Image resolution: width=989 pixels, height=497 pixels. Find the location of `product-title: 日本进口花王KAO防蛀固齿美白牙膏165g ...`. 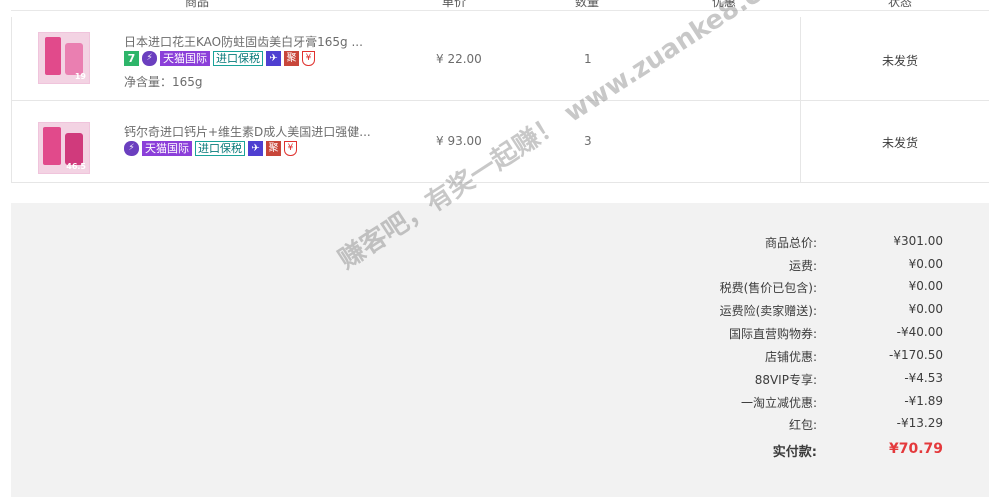

product-title: 日本进口花王KAO防蛀固齿美白牙膏165g ... is located at coordinates (243, 41).